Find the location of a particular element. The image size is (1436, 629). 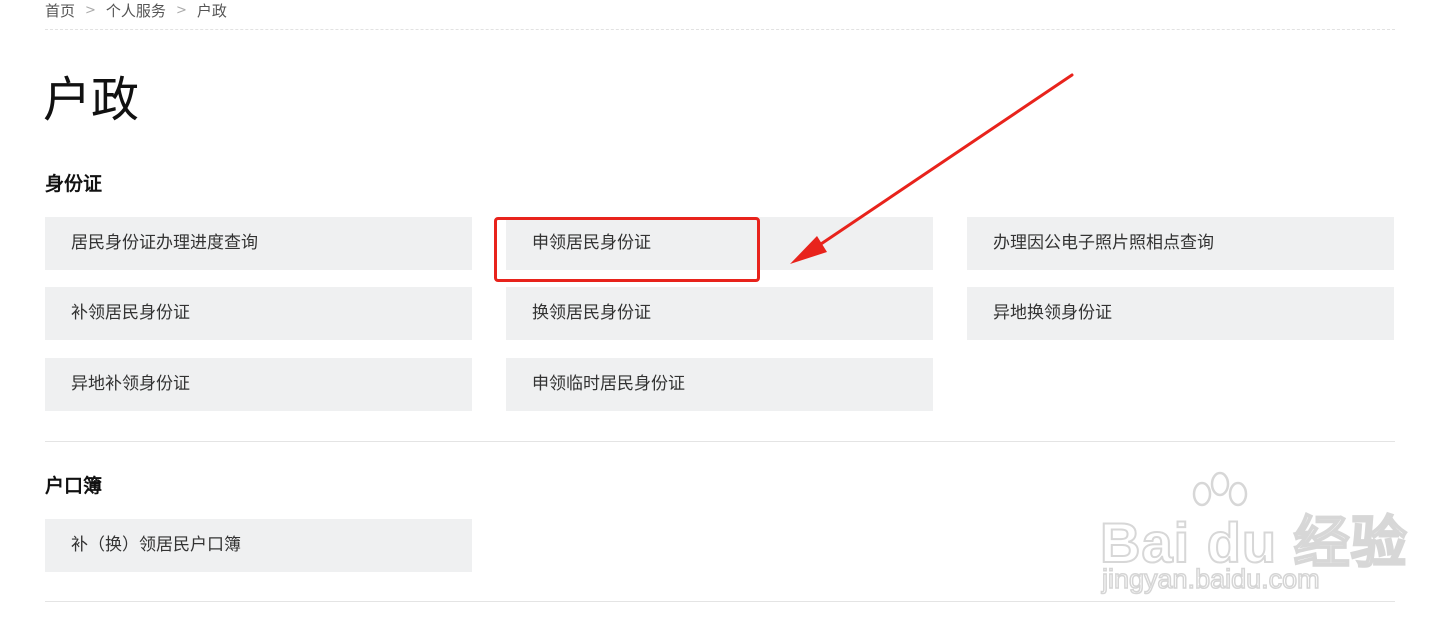

service-link-household-register-reissue: 补（换）领居民户口簿 is located at coordinates (258, 545).